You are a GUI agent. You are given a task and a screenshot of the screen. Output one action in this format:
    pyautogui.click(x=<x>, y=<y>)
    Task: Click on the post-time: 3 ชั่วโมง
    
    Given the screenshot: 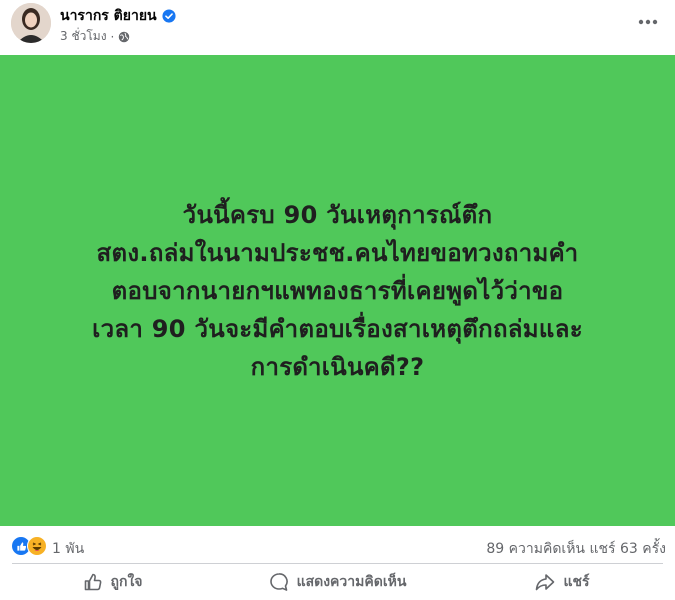 What is the action you would take?
    pyautogui.click(x=83, y=36)
    